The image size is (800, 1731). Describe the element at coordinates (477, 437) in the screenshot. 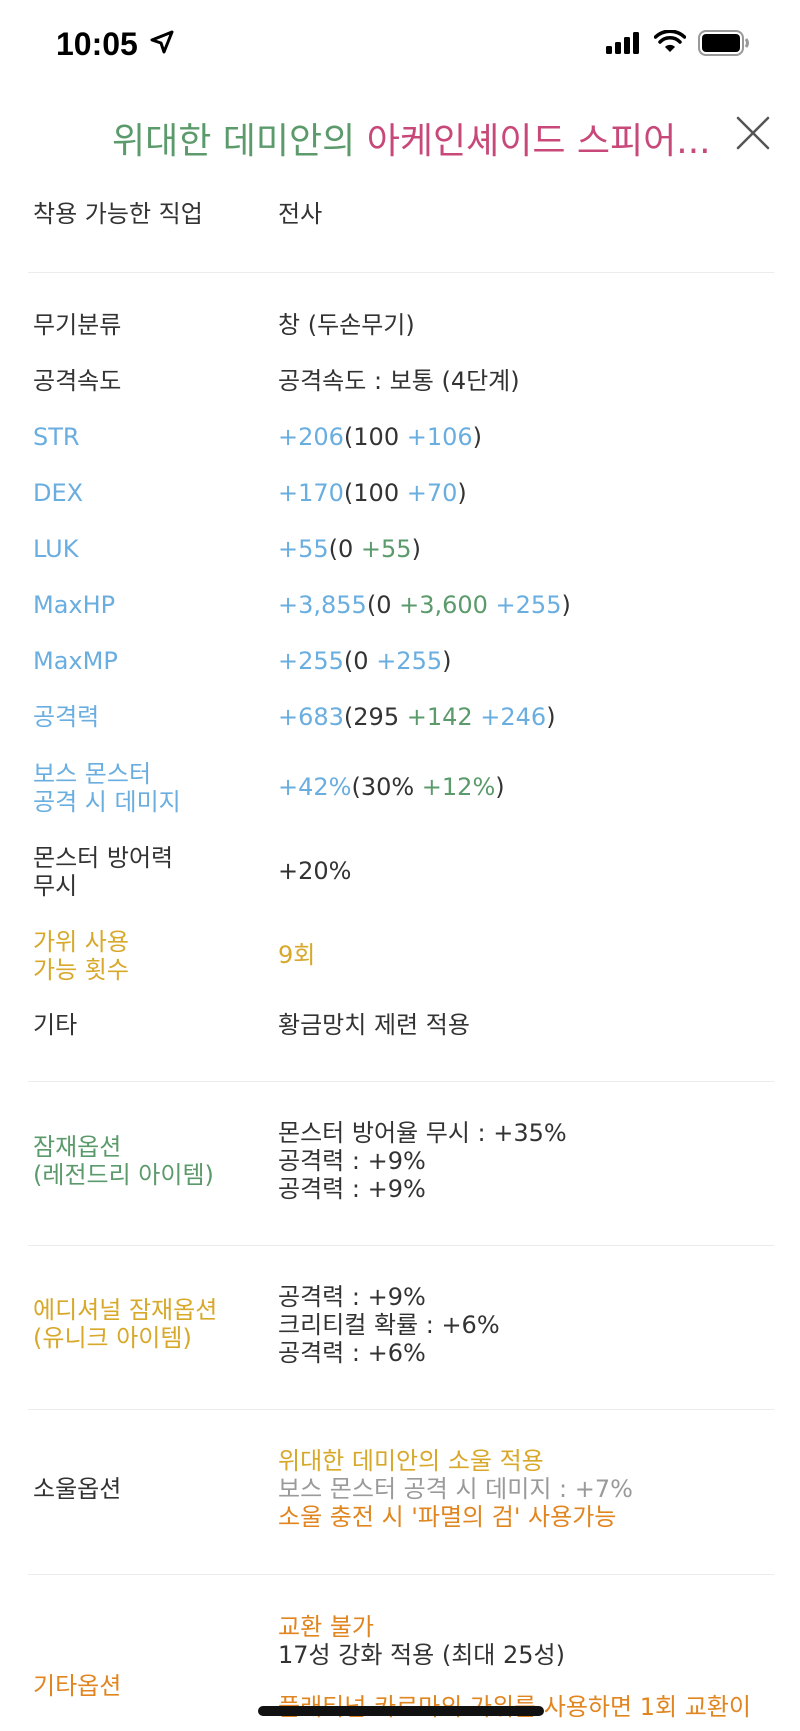

I see `str-close: )` at that location.